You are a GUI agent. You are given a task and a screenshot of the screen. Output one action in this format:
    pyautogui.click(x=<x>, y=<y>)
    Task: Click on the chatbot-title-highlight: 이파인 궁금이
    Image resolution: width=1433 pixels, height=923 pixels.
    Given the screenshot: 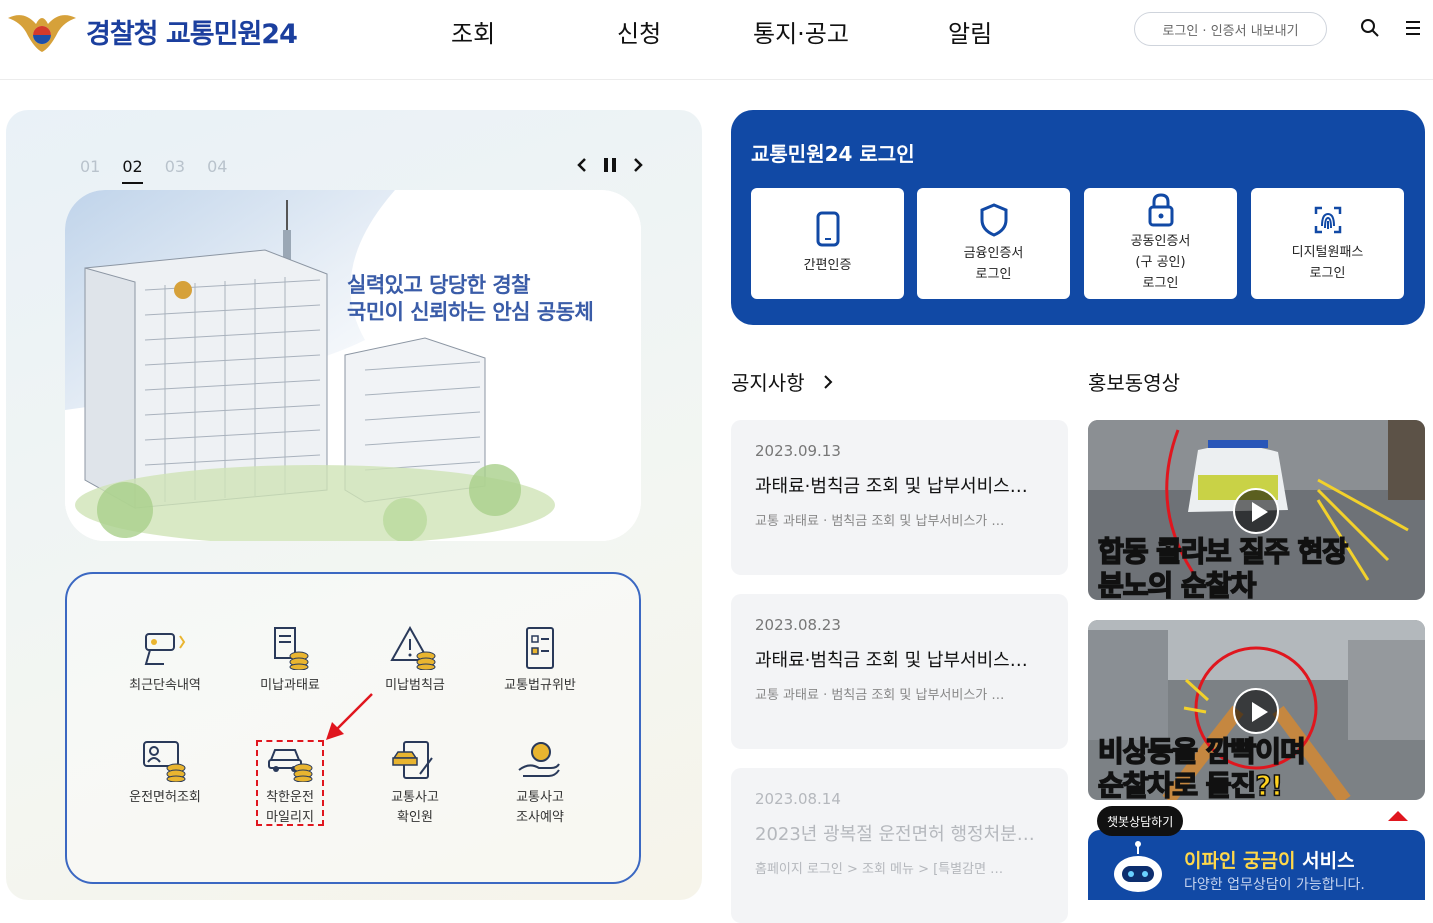 What is the action you would take?
    pyautogui.click(x=1240, y=861)
    